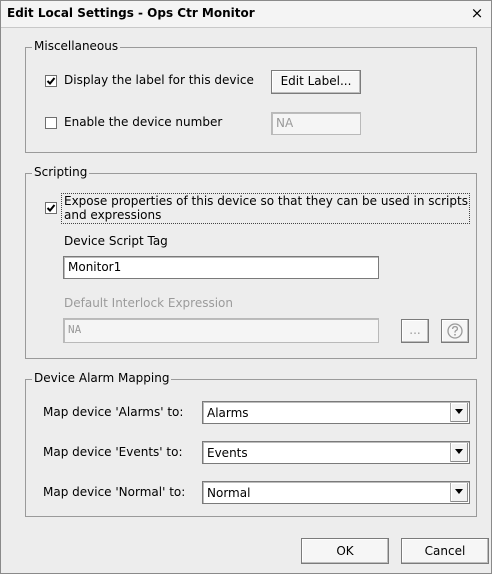  What do you see at coordinates (114, 492) in the screenshot?
I see `map-normal-label: Map device 'Normal' to:` at bounding box center [114, 492].